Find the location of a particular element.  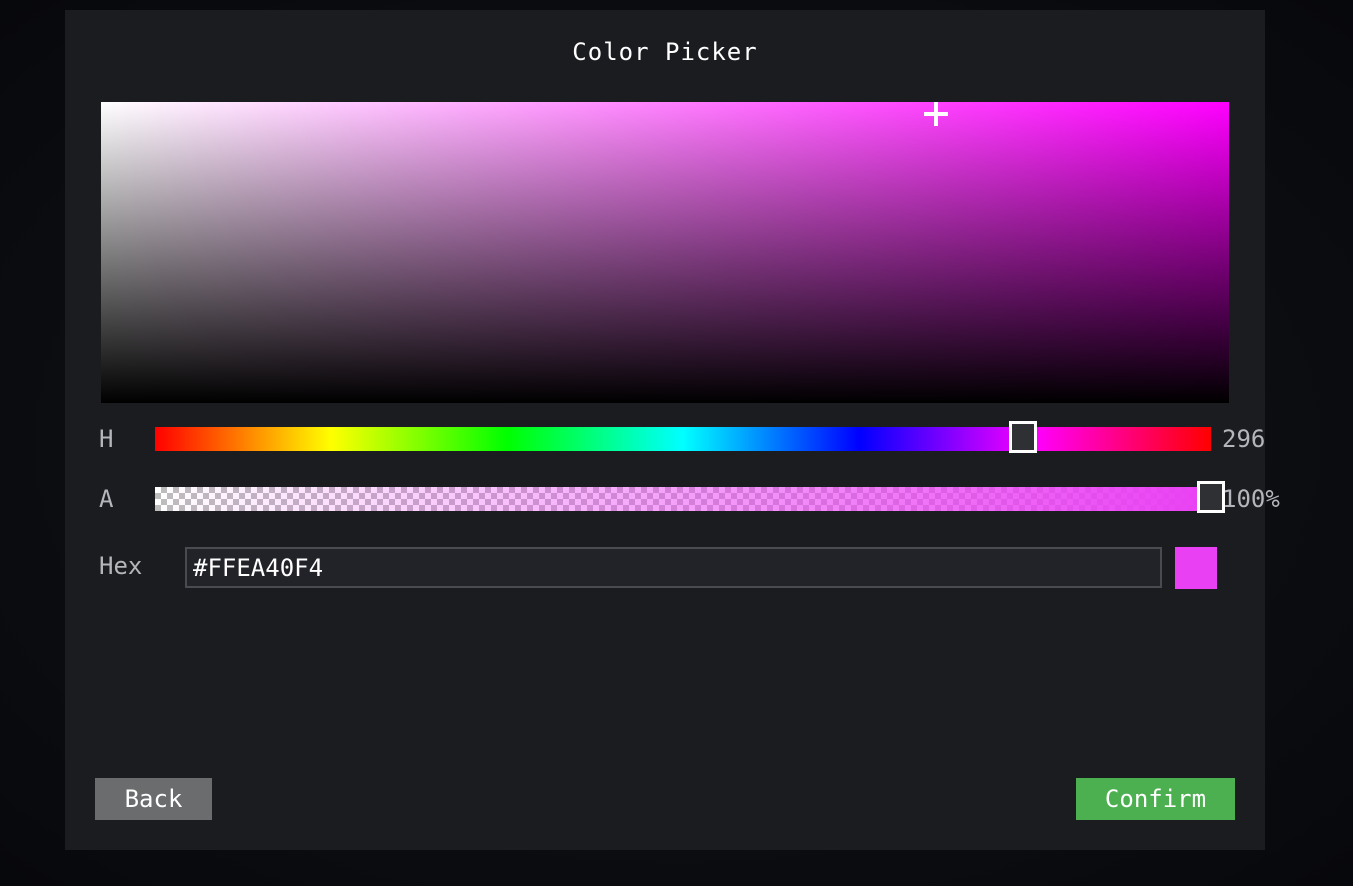

back-button: Back is located at coordinates (153, 799).